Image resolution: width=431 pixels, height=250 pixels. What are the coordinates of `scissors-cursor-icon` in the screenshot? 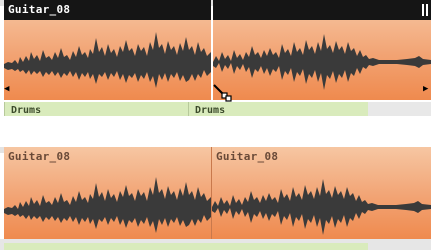 It's located at (222, 93).